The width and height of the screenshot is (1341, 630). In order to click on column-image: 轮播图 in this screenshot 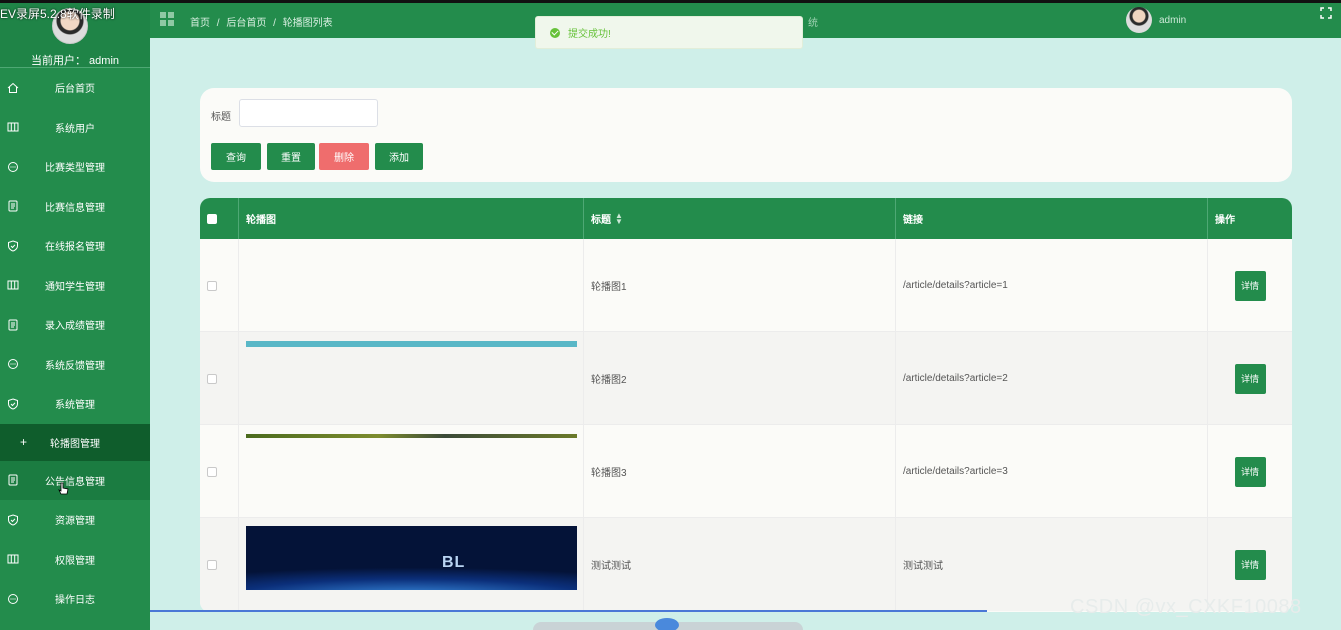, I will do `click(411, 218)`.